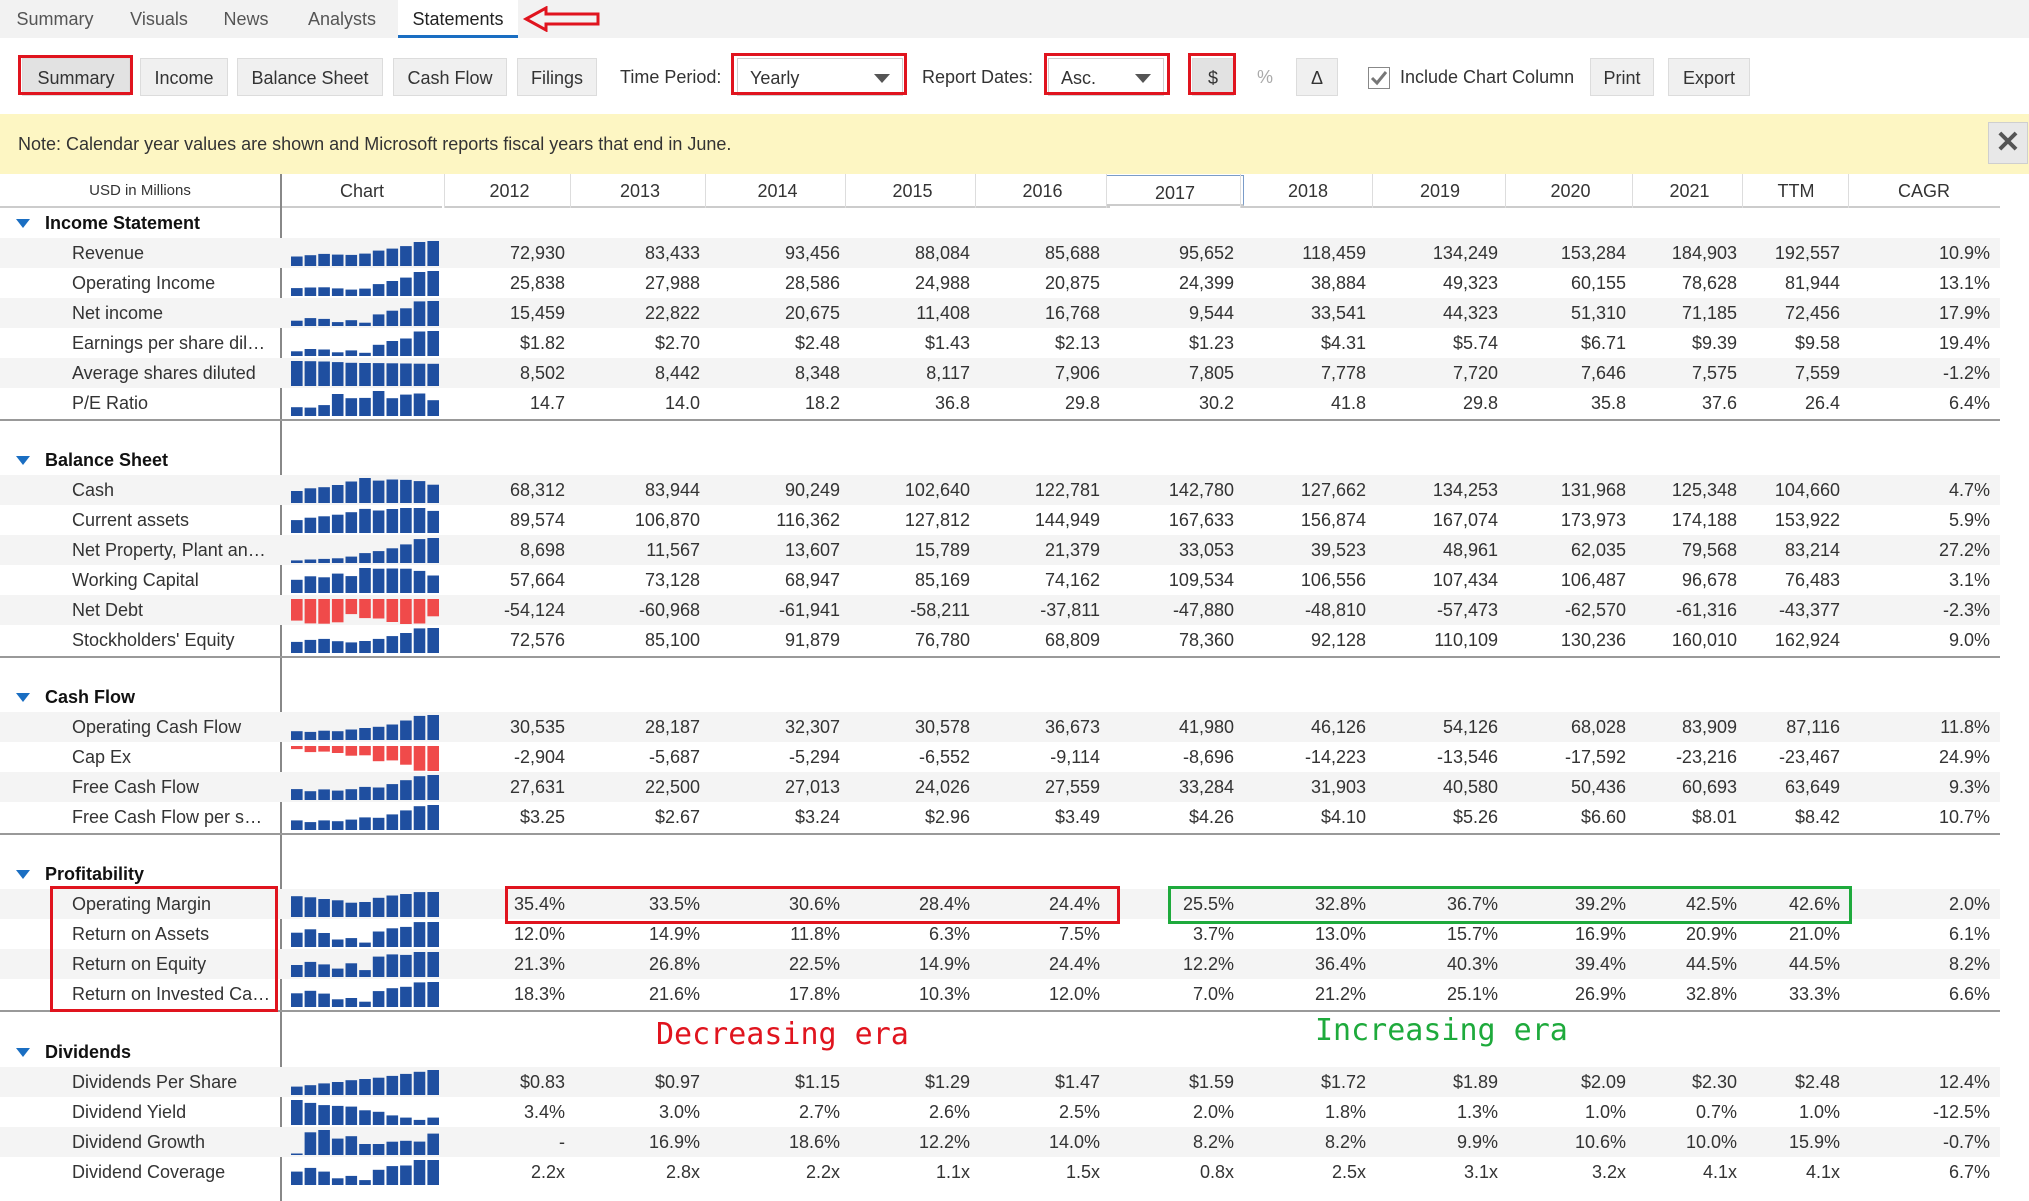  What do you see at coordinates (184, 77) in the screenshot?
I see `income-button: Income` at bounding box center [184, 77].